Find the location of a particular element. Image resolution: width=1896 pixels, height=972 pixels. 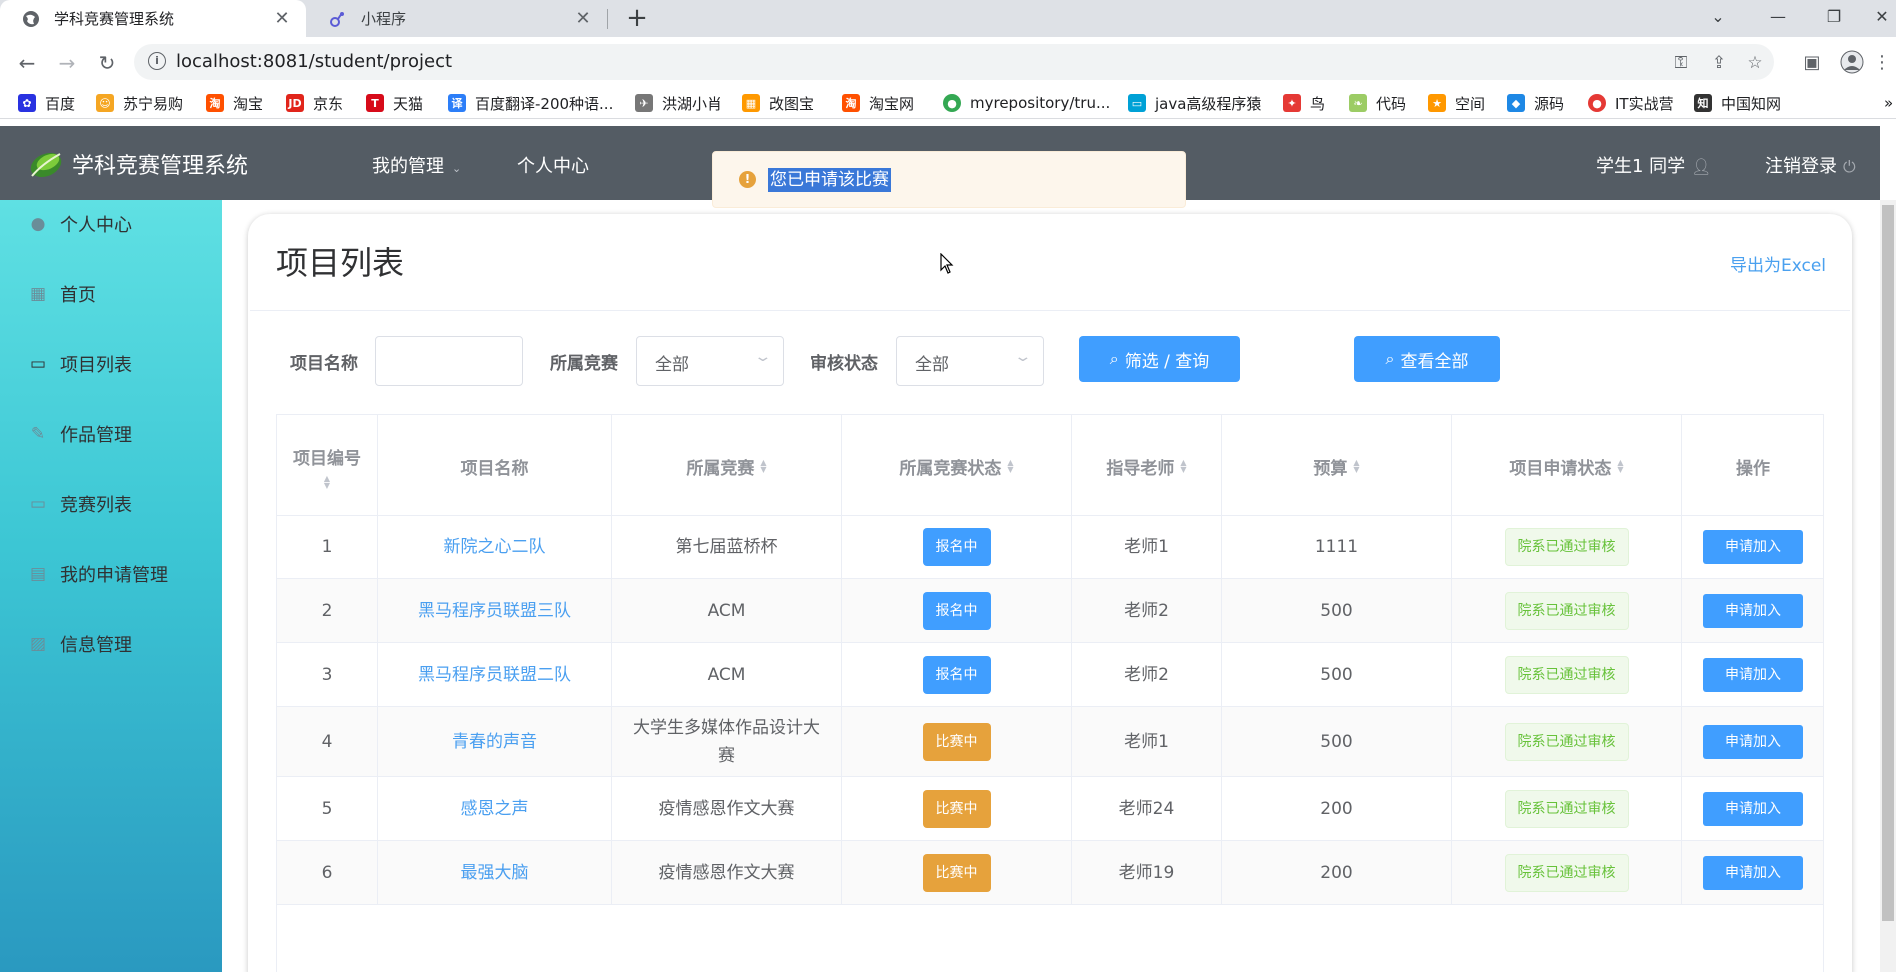

menu-icon: ⋮ is located at coordinates (1882, 62).